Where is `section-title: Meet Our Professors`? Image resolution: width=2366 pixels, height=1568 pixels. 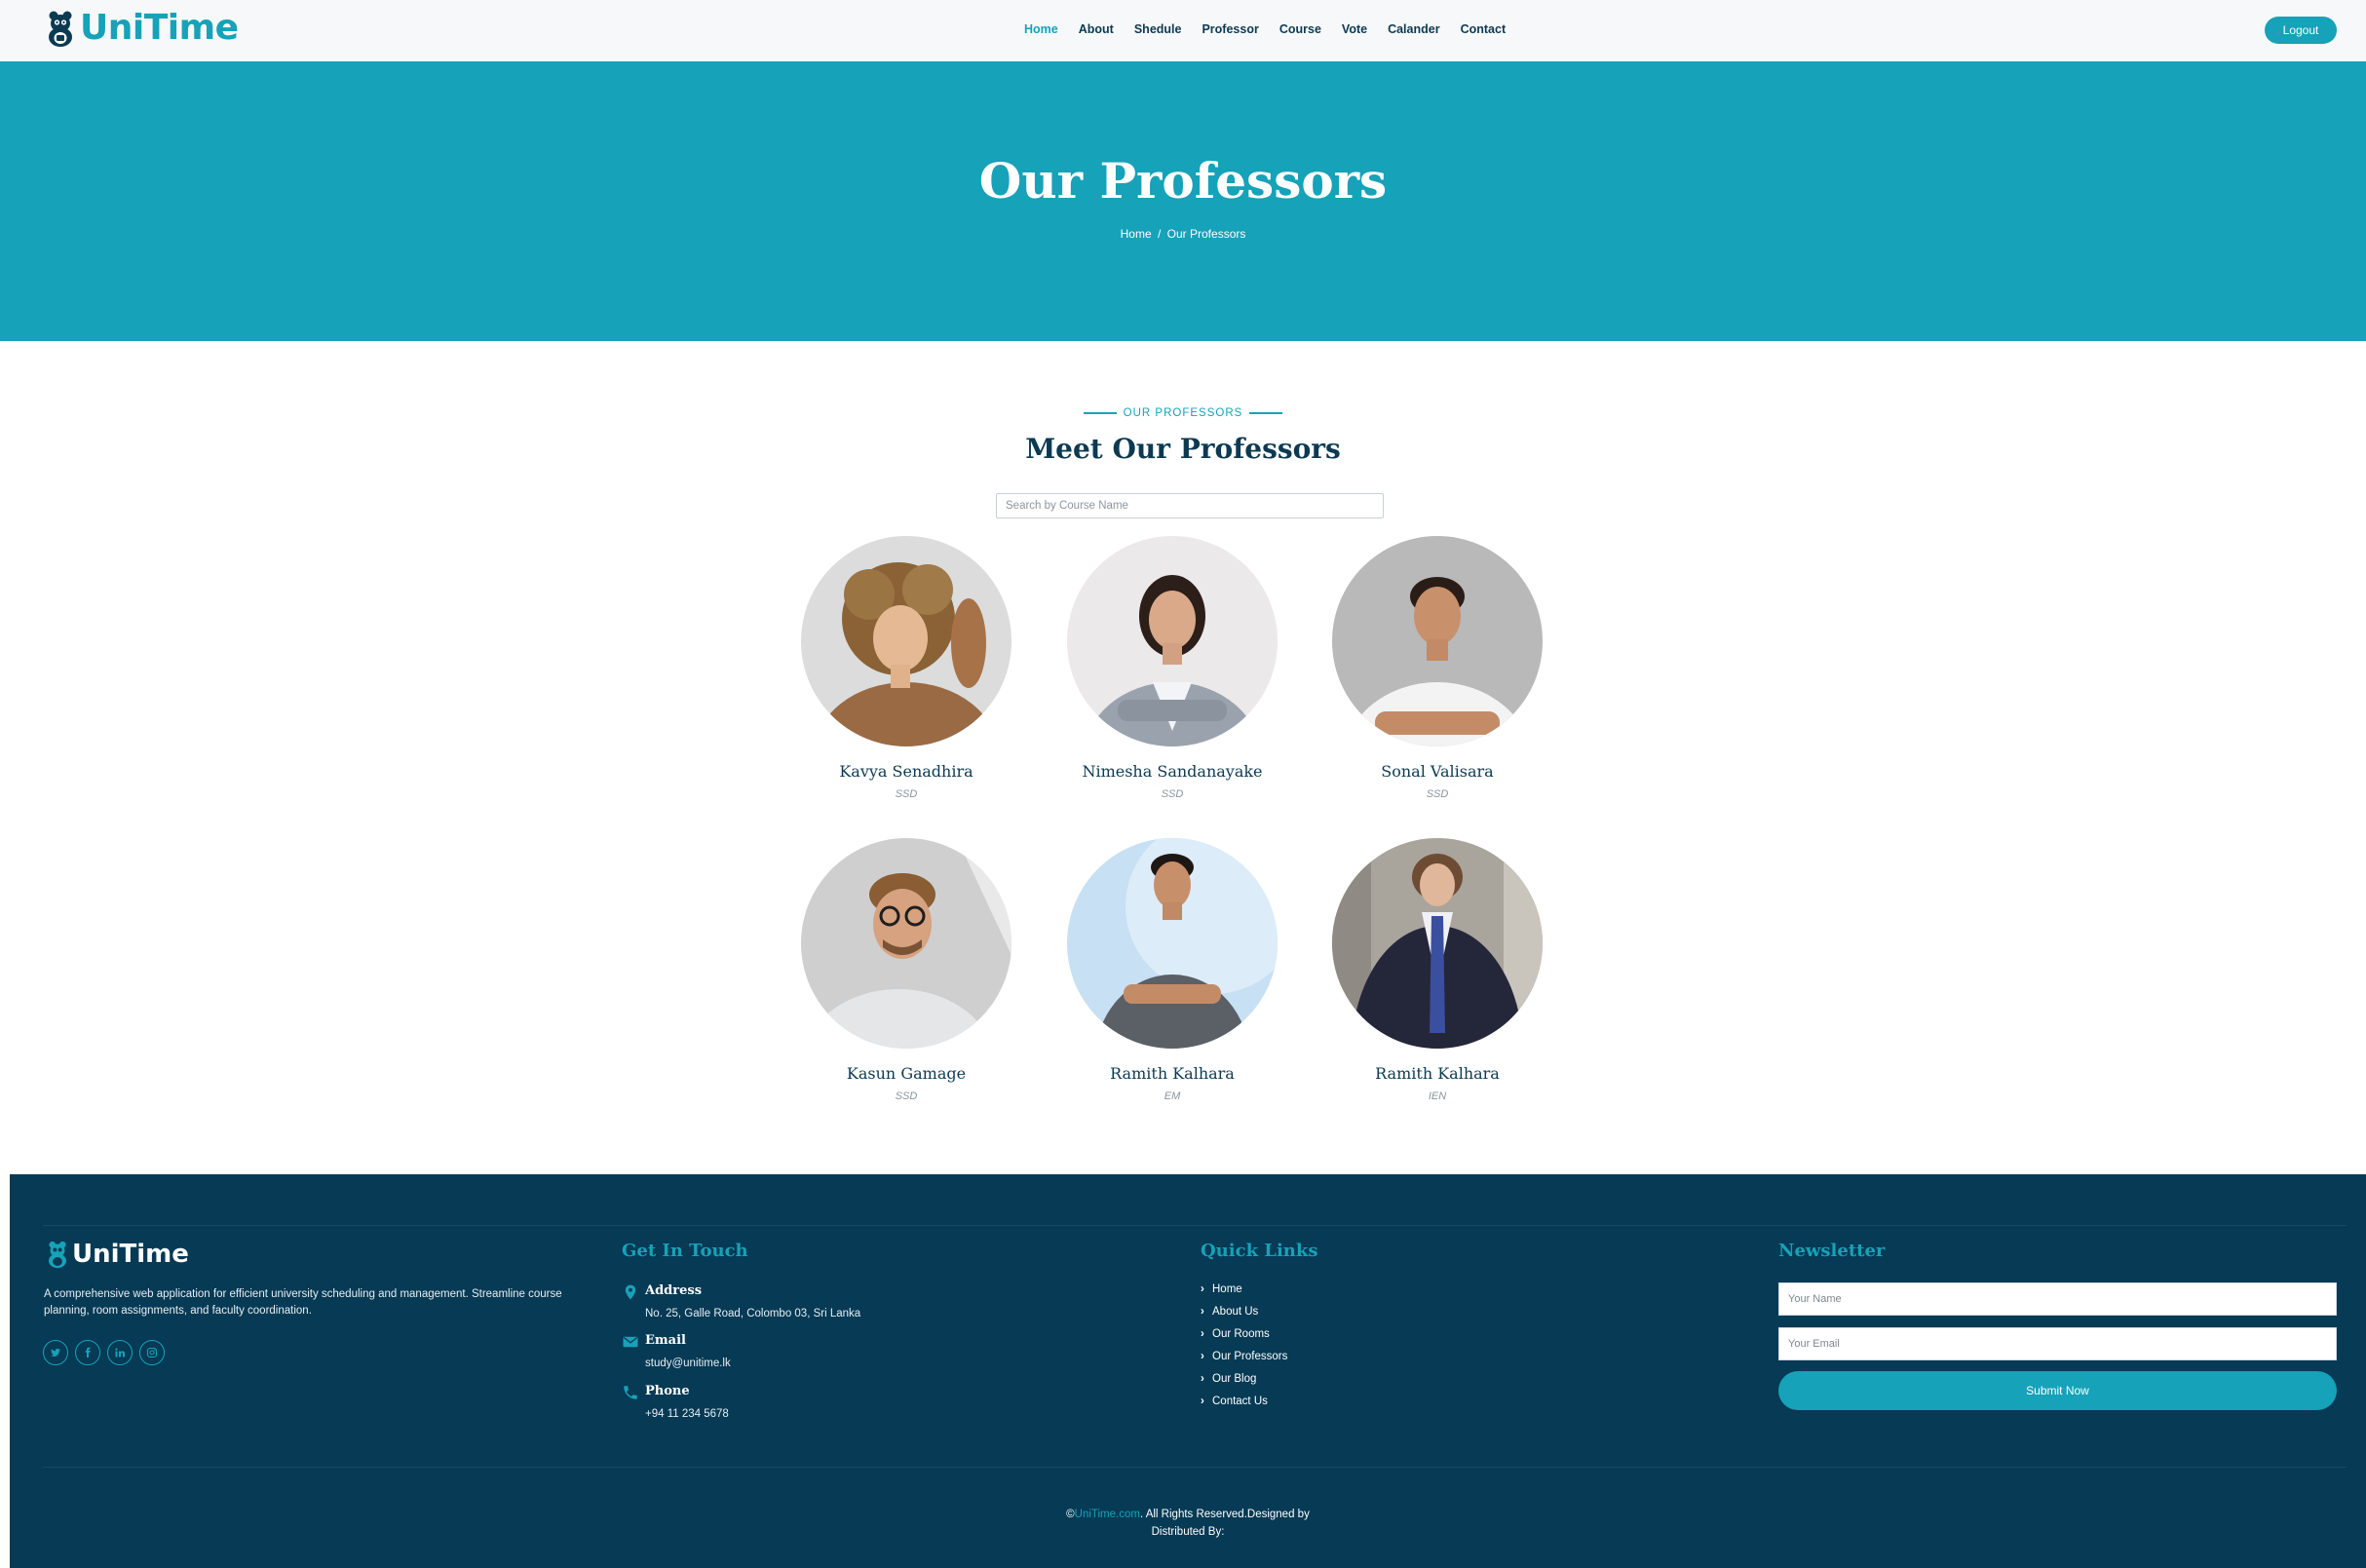
section-title: Meet Our Professors is located at coordinates (1183, 449).